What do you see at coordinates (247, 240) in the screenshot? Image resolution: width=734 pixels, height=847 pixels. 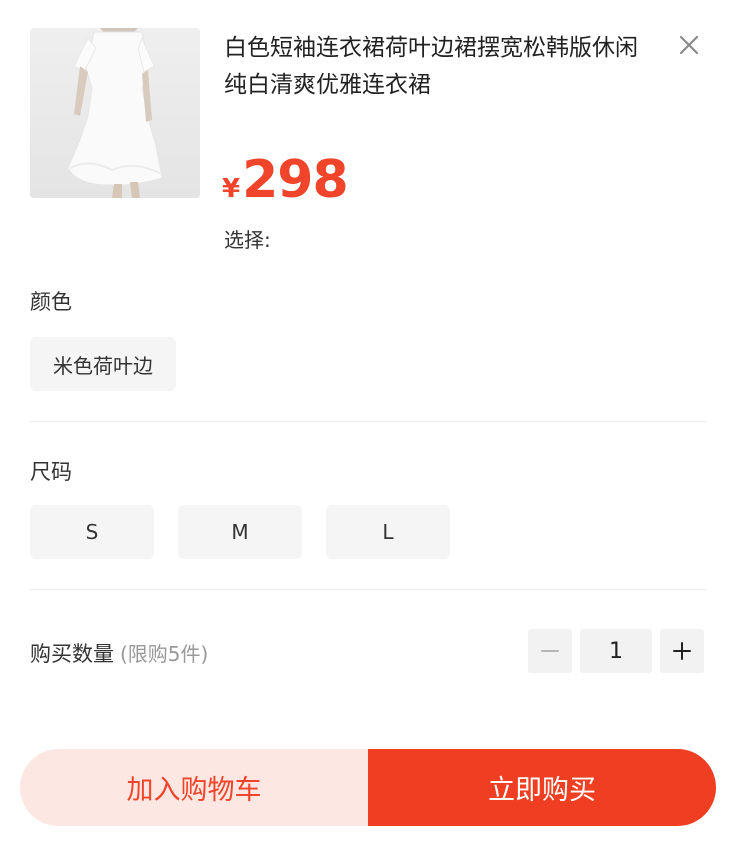 I see `selection-summary: 选择:` at bounding box center [247, 240].